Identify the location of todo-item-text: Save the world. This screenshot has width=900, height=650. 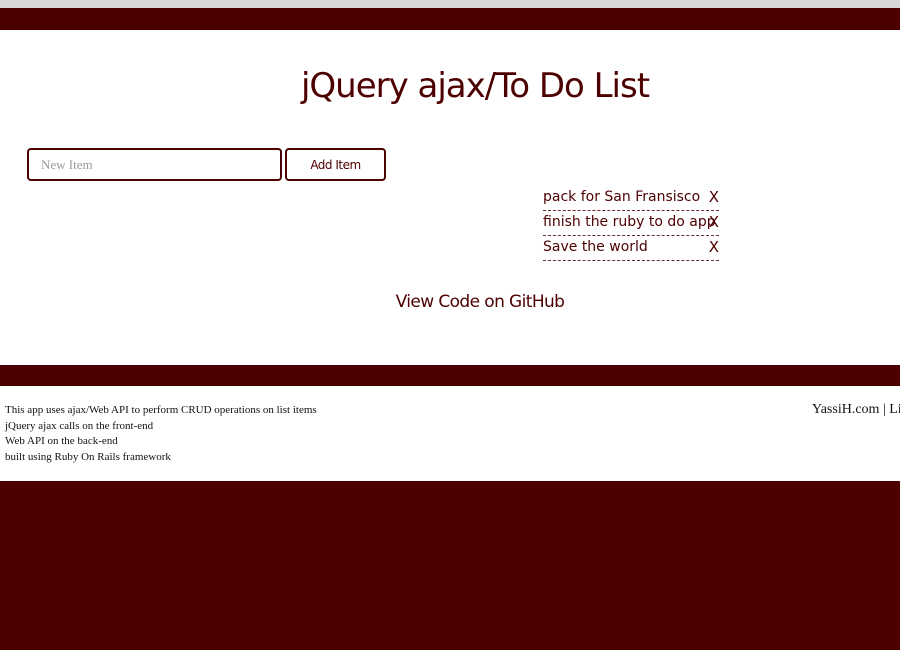
(595, 247).